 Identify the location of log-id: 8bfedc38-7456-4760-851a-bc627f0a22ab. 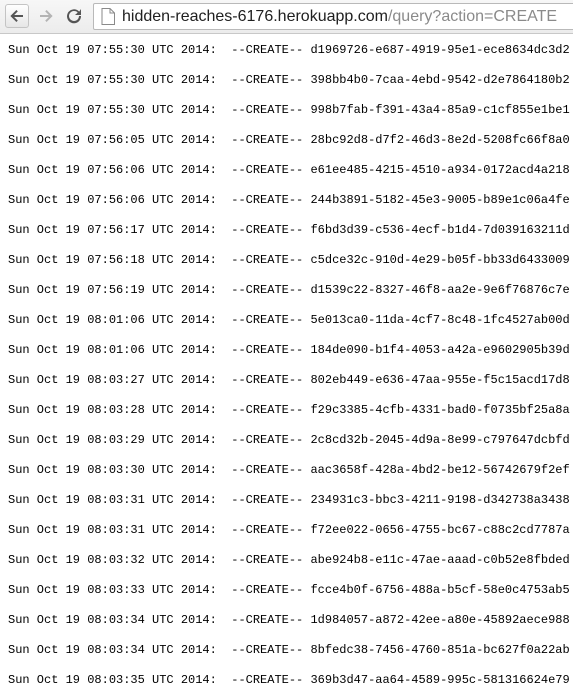
(440, 650).